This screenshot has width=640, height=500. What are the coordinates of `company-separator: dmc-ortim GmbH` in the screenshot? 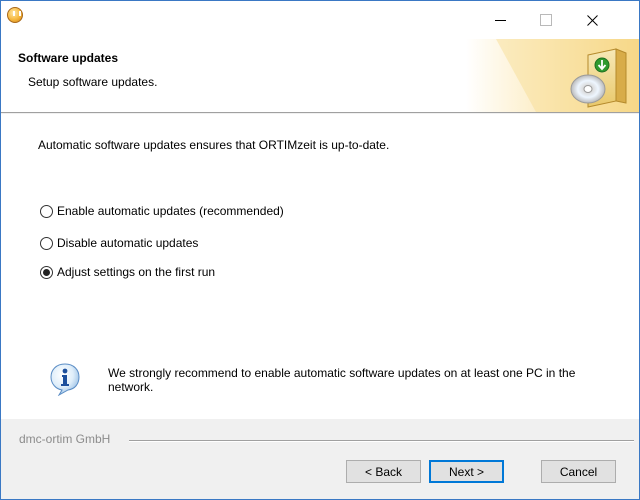 It's located at (328, 439).